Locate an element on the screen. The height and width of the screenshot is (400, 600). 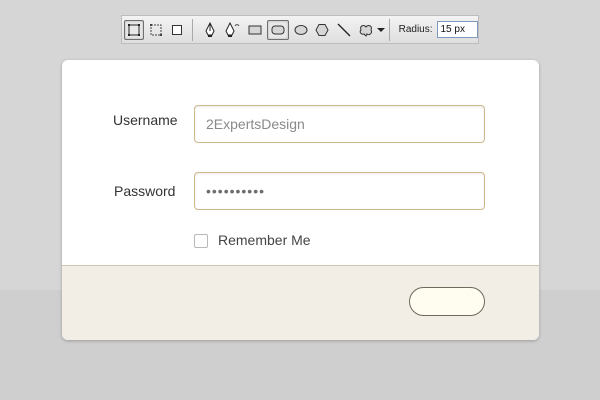
password-field: •••••••••• is located at coordinates (339, 191).